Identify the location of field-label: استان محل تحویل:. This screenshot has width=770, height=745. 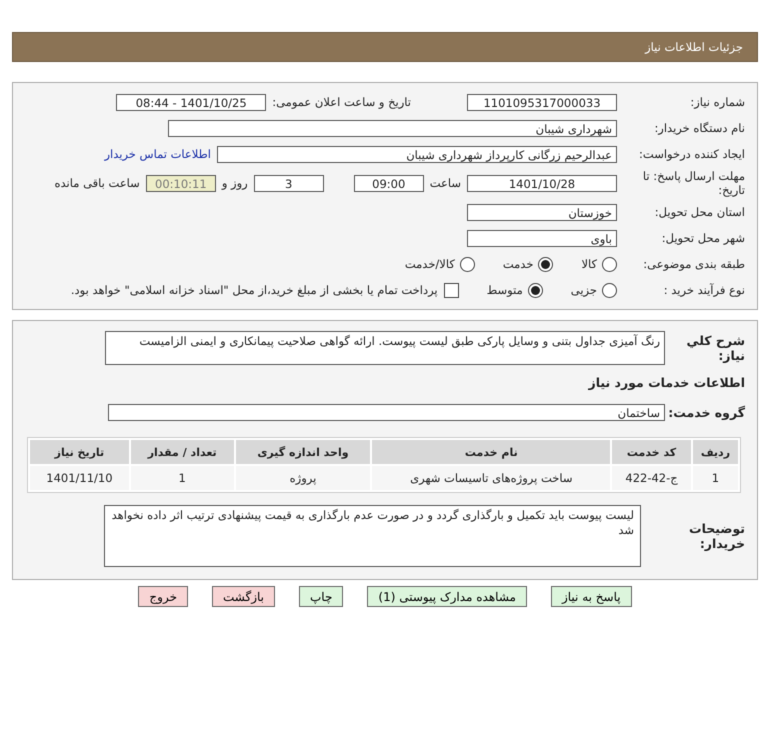
(699, 212).